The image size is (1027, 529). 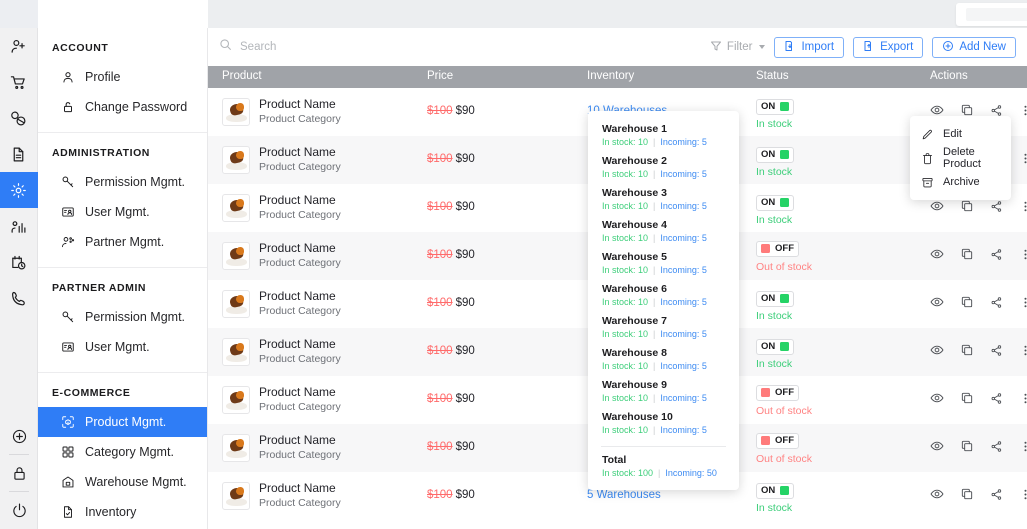 I want to click on menu-item-archive: Archive, so click(x=960, y=182).